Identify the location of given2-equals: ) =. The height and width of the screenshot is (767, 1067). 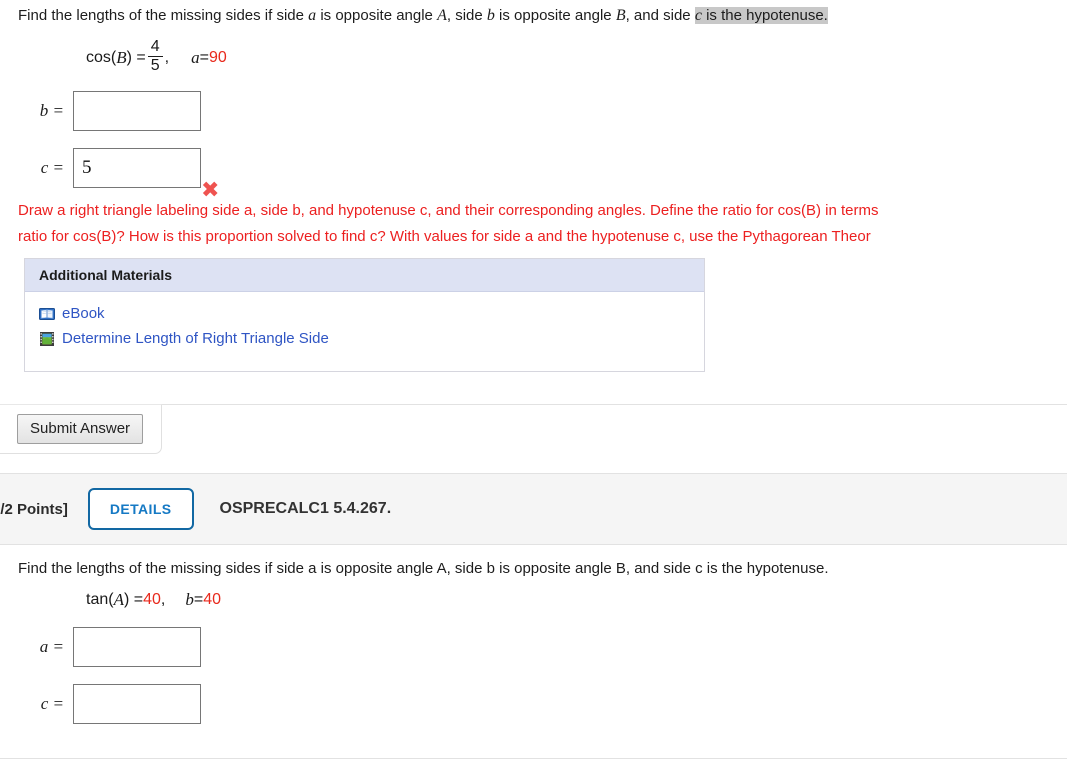
(133, 599).